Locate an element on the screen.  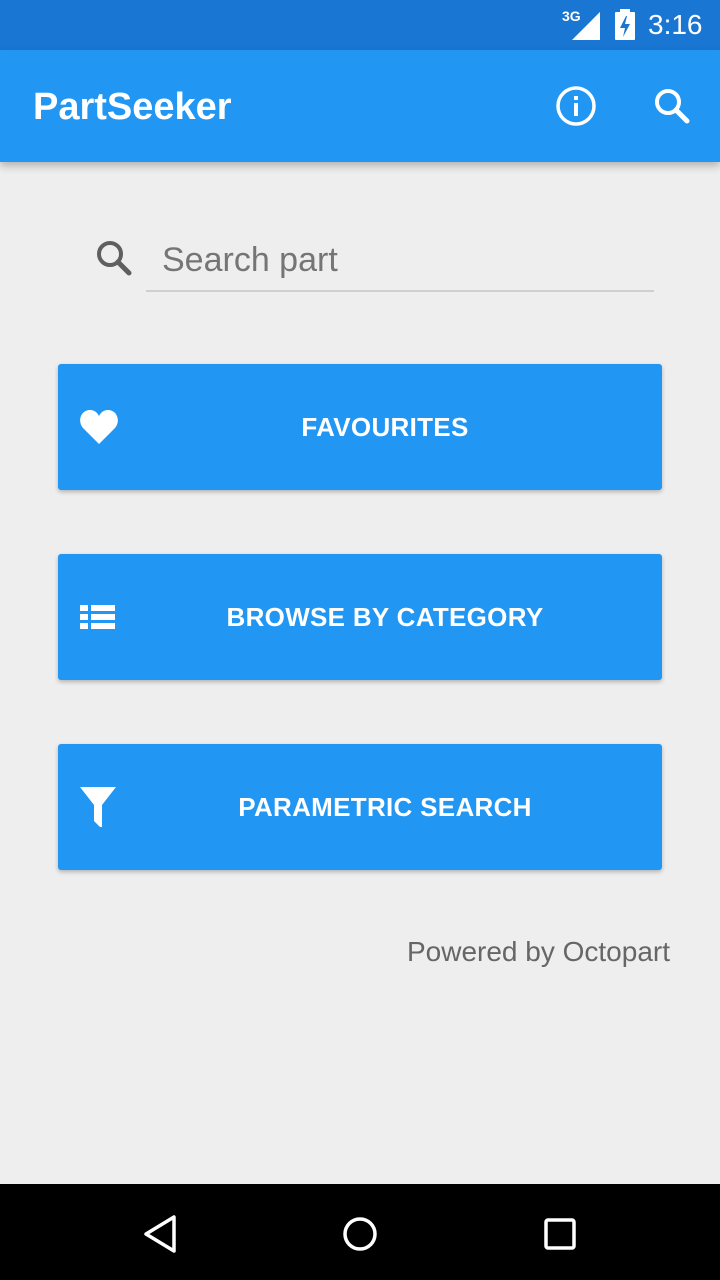
status-bar: 3G 3:16 is located at coordinates (360, 25).